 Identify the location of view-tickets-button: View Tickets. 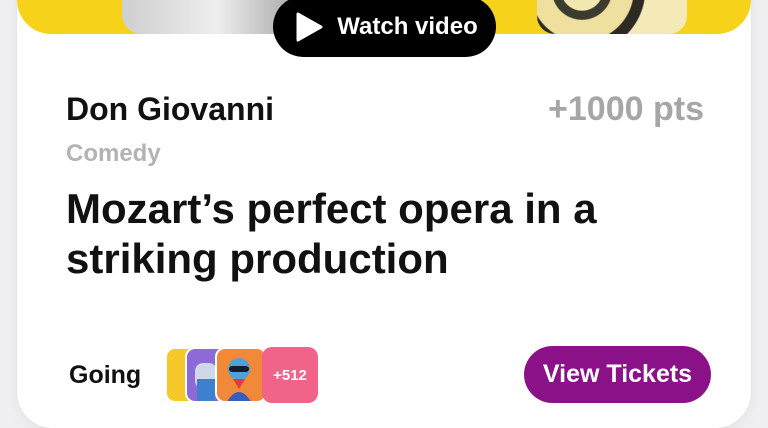
(617, 374).